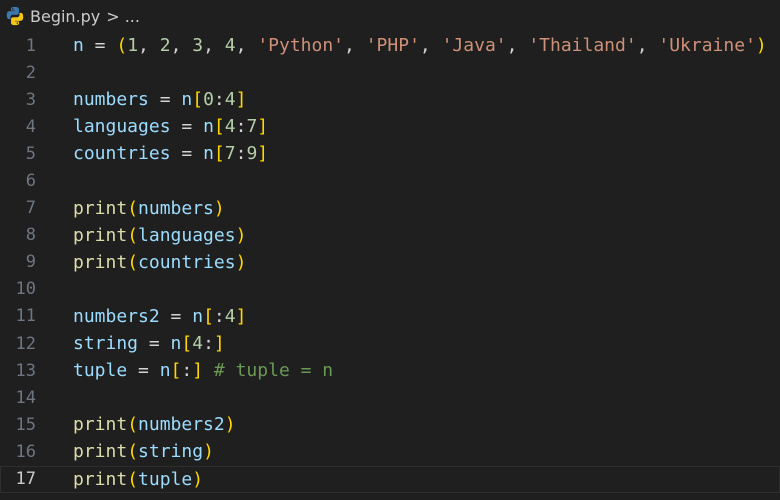 The image size is (780, 500). Describe the element at coordinates (143, 451) in the screenshot. I see `line-source: print(string)` at that location.